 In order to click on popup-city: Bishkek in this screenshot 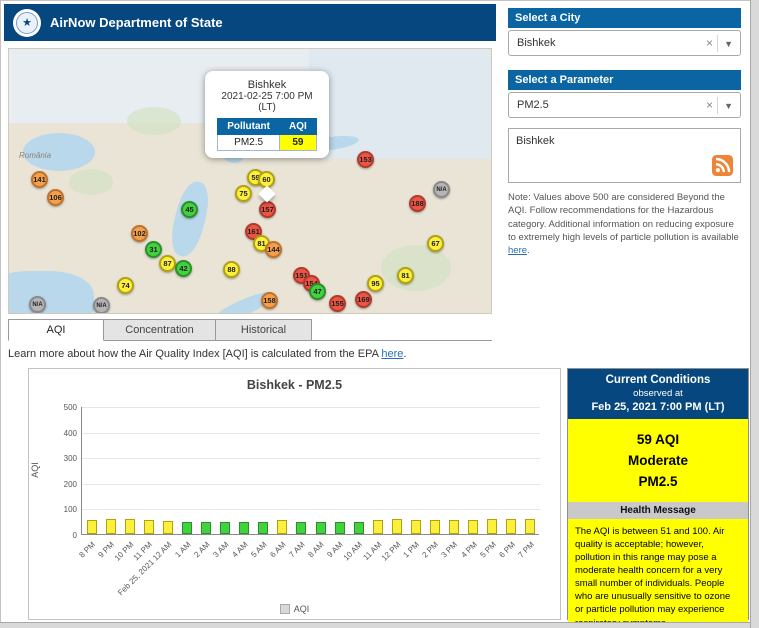, I will do `click(267, 85)`.